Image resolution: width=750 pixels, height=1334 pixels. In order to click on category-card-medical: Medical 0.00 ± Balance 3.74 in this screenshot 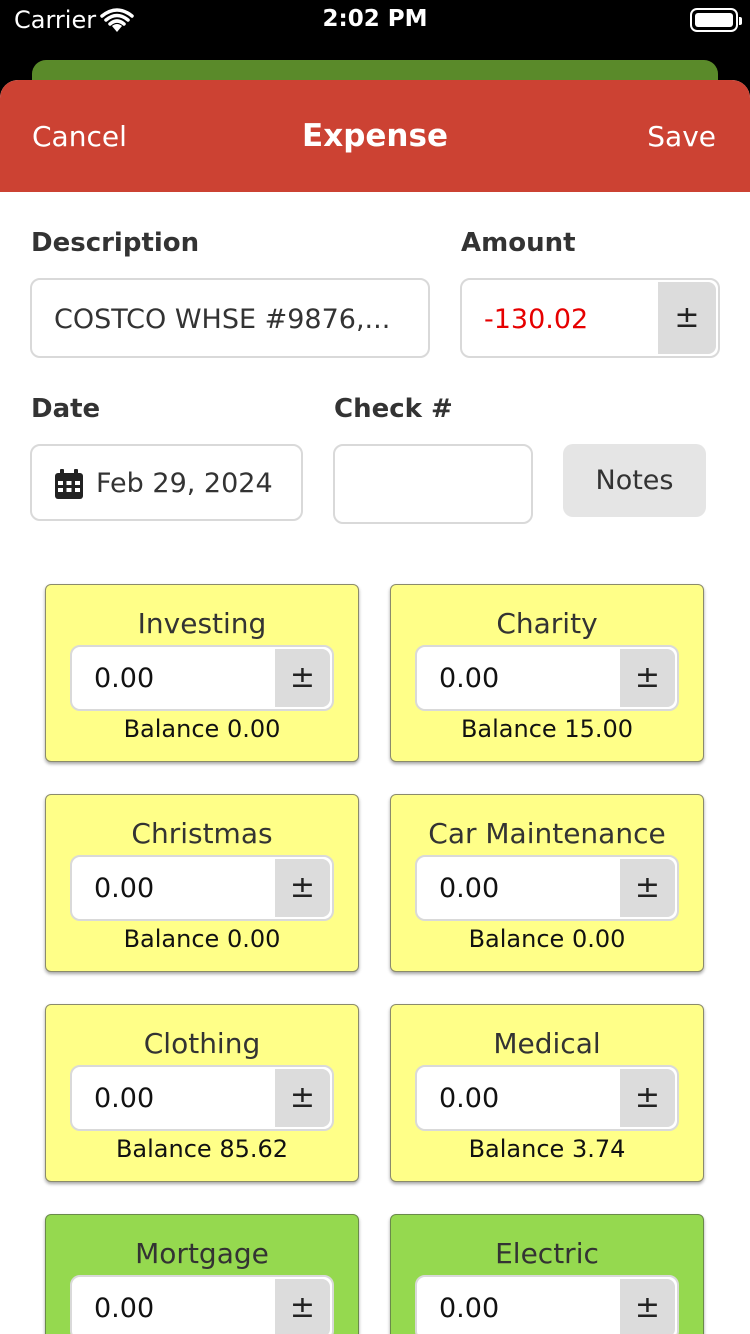, I will do `click(547, 1093)`.